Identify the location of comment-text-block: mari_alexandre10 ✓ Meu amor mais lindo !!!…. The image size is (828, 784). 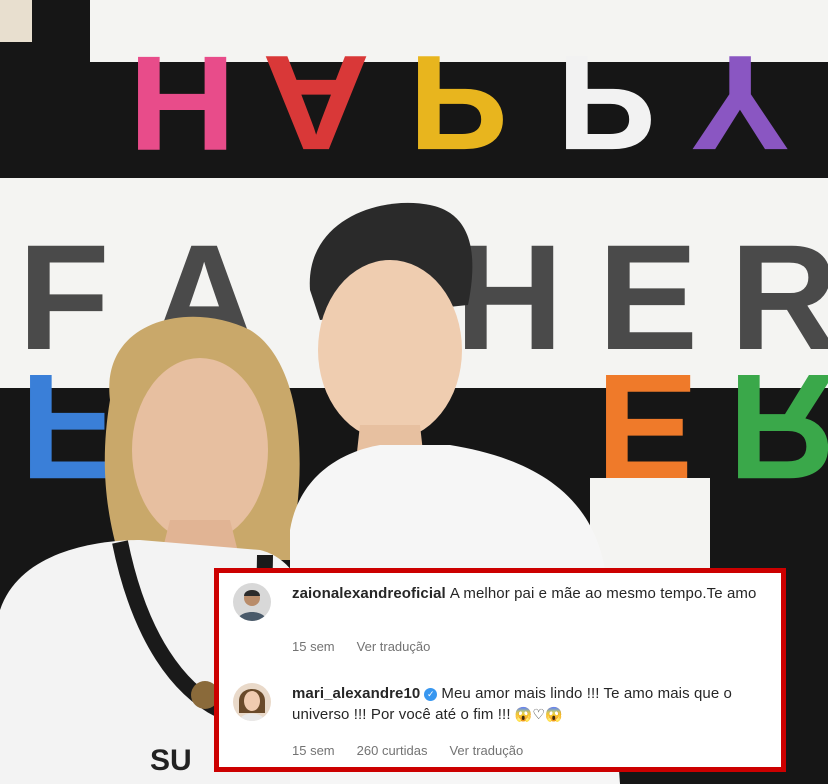
(529, 704).